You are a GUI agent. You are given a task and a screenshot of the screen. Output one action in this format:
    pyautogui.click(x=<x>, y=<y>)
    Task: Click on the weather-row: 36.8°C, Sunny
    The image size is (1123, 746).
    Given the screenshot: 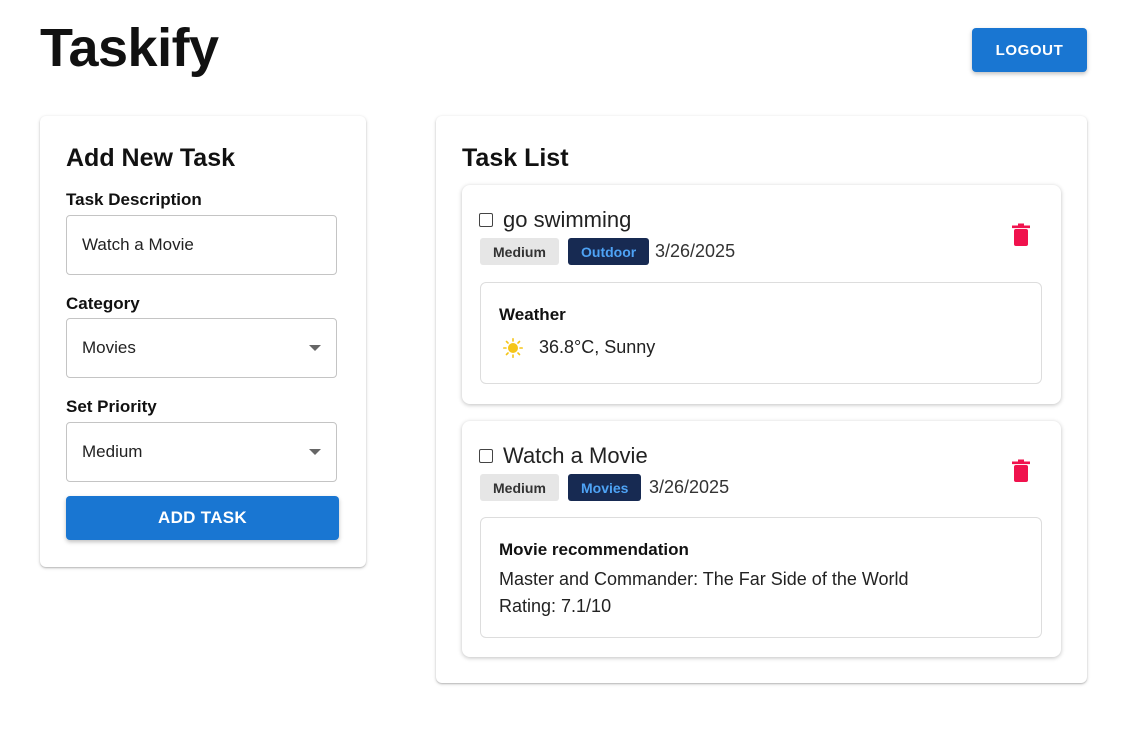 What is the action you would take?
    pyautogui.click(x=579, y=347)
    